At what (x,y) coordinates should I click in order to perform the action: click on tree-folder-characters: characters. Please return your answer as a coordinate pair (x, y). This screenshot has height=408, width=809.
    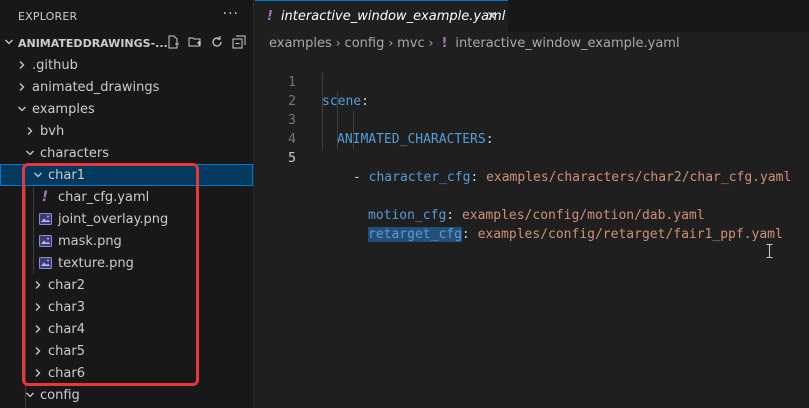
    Looking at the image, I should click on (126, 153).